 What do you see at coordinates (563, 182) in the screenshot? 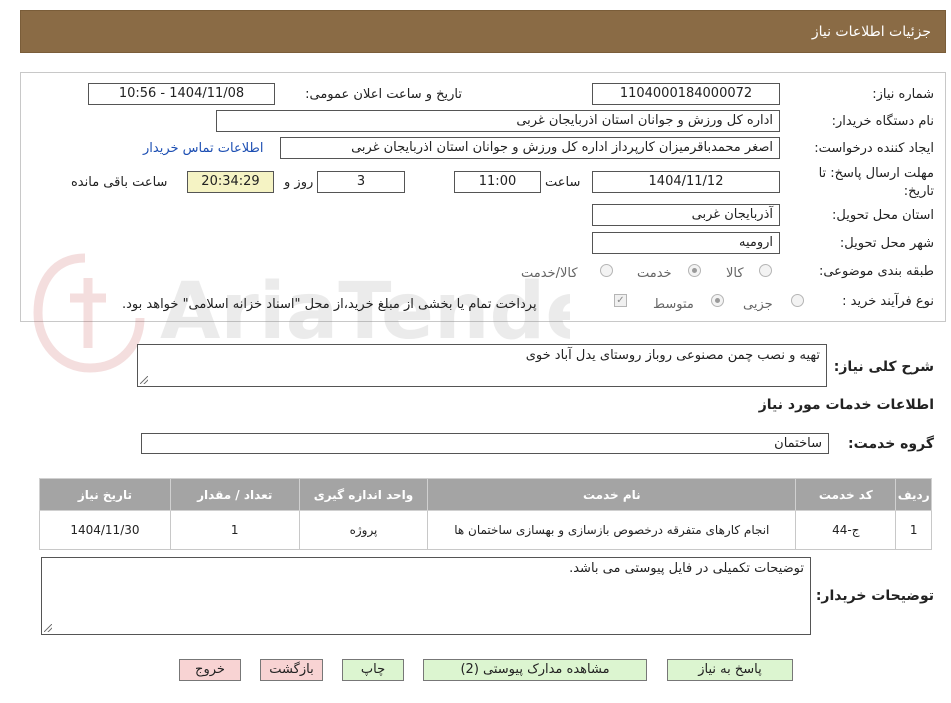
I see `deadline-time-label: ساعت` at bounding box center [563, 182].